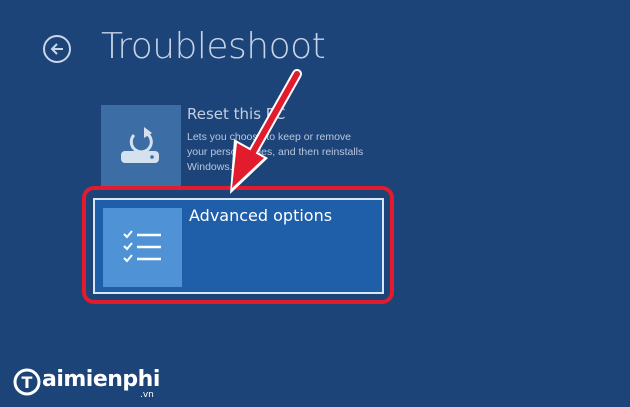  I want to click on watermark-initial: T, so click(27, 382).